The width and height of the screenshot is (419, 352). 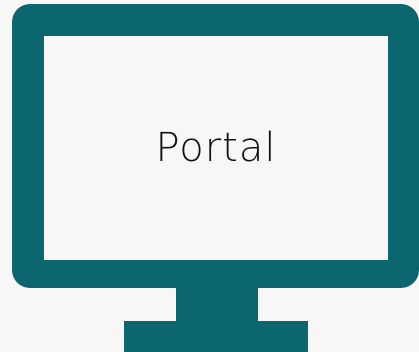 I want to click on monitor-base, so click(x=216, y=336).